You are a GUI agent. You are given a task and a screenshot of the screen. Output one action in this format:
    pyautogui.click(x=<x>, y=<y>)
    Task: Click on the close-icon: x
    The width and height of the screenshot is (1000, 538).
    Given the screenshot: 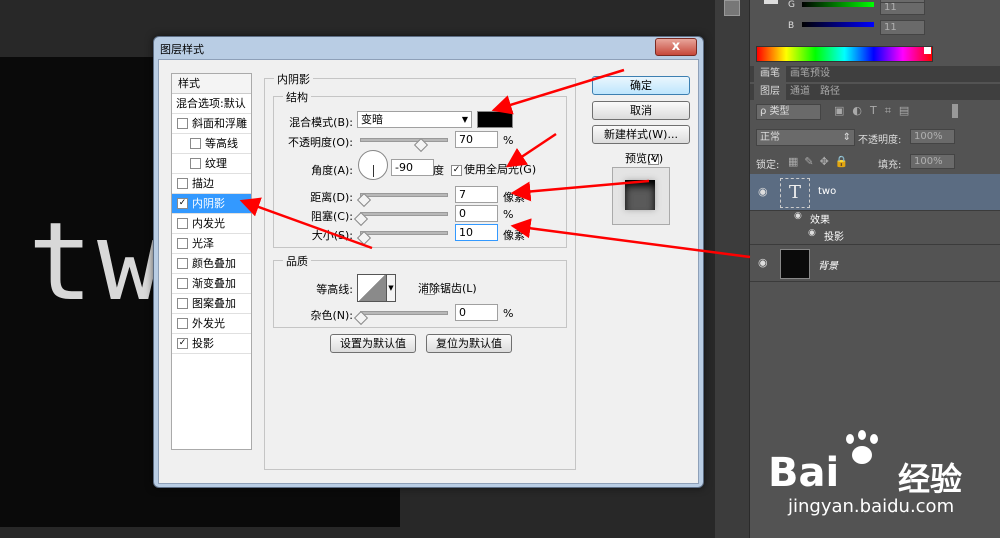 What is the action you would take?
    pyautogui.click(x=676, y=46)
    